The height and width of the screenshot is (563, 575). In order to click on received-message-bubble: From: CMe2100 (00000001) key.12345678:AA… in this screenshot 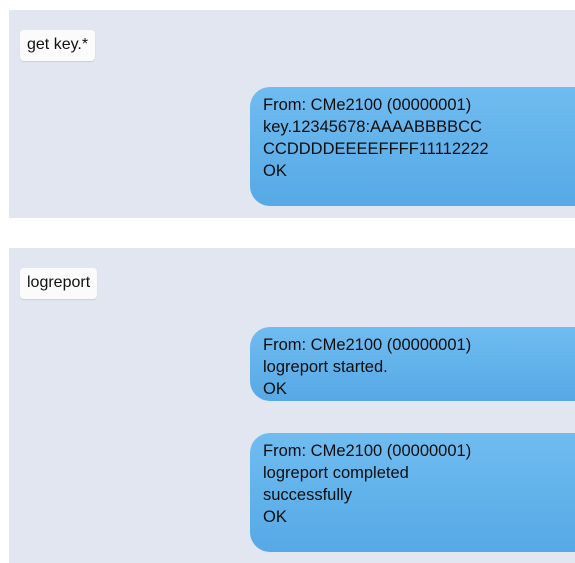, I will do `click(412, 146)`.